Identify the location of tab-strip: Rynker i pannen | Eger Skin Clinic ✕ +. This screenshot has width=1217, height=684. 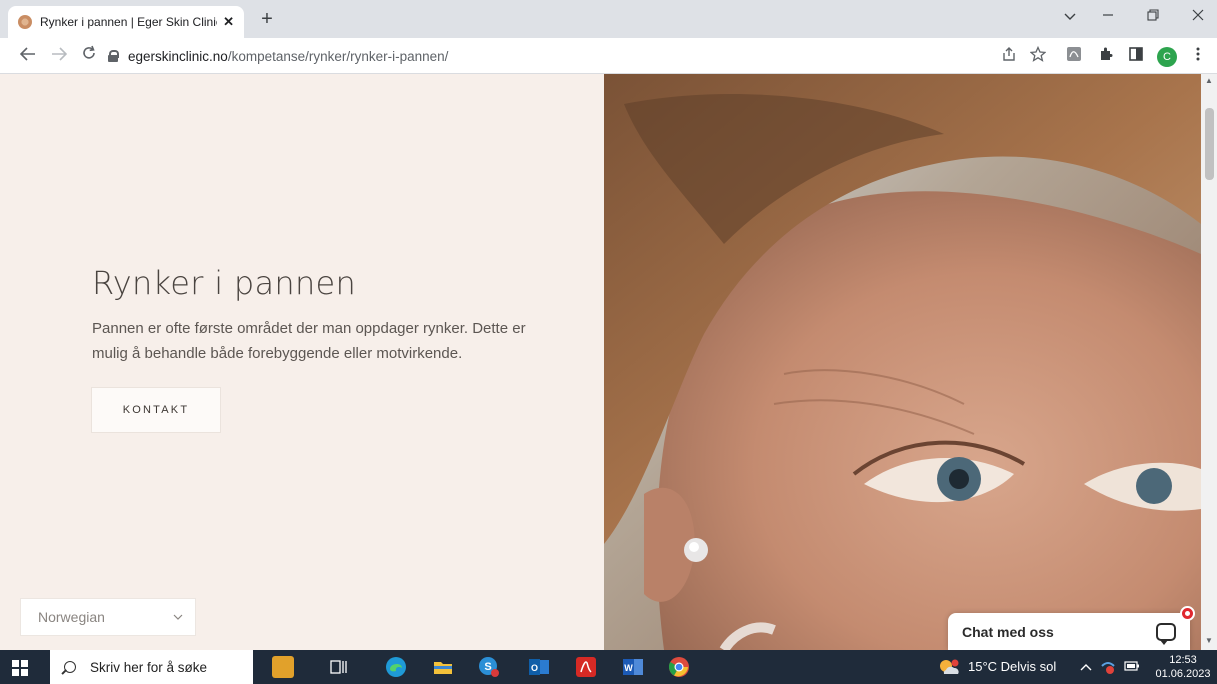
(608, 19).